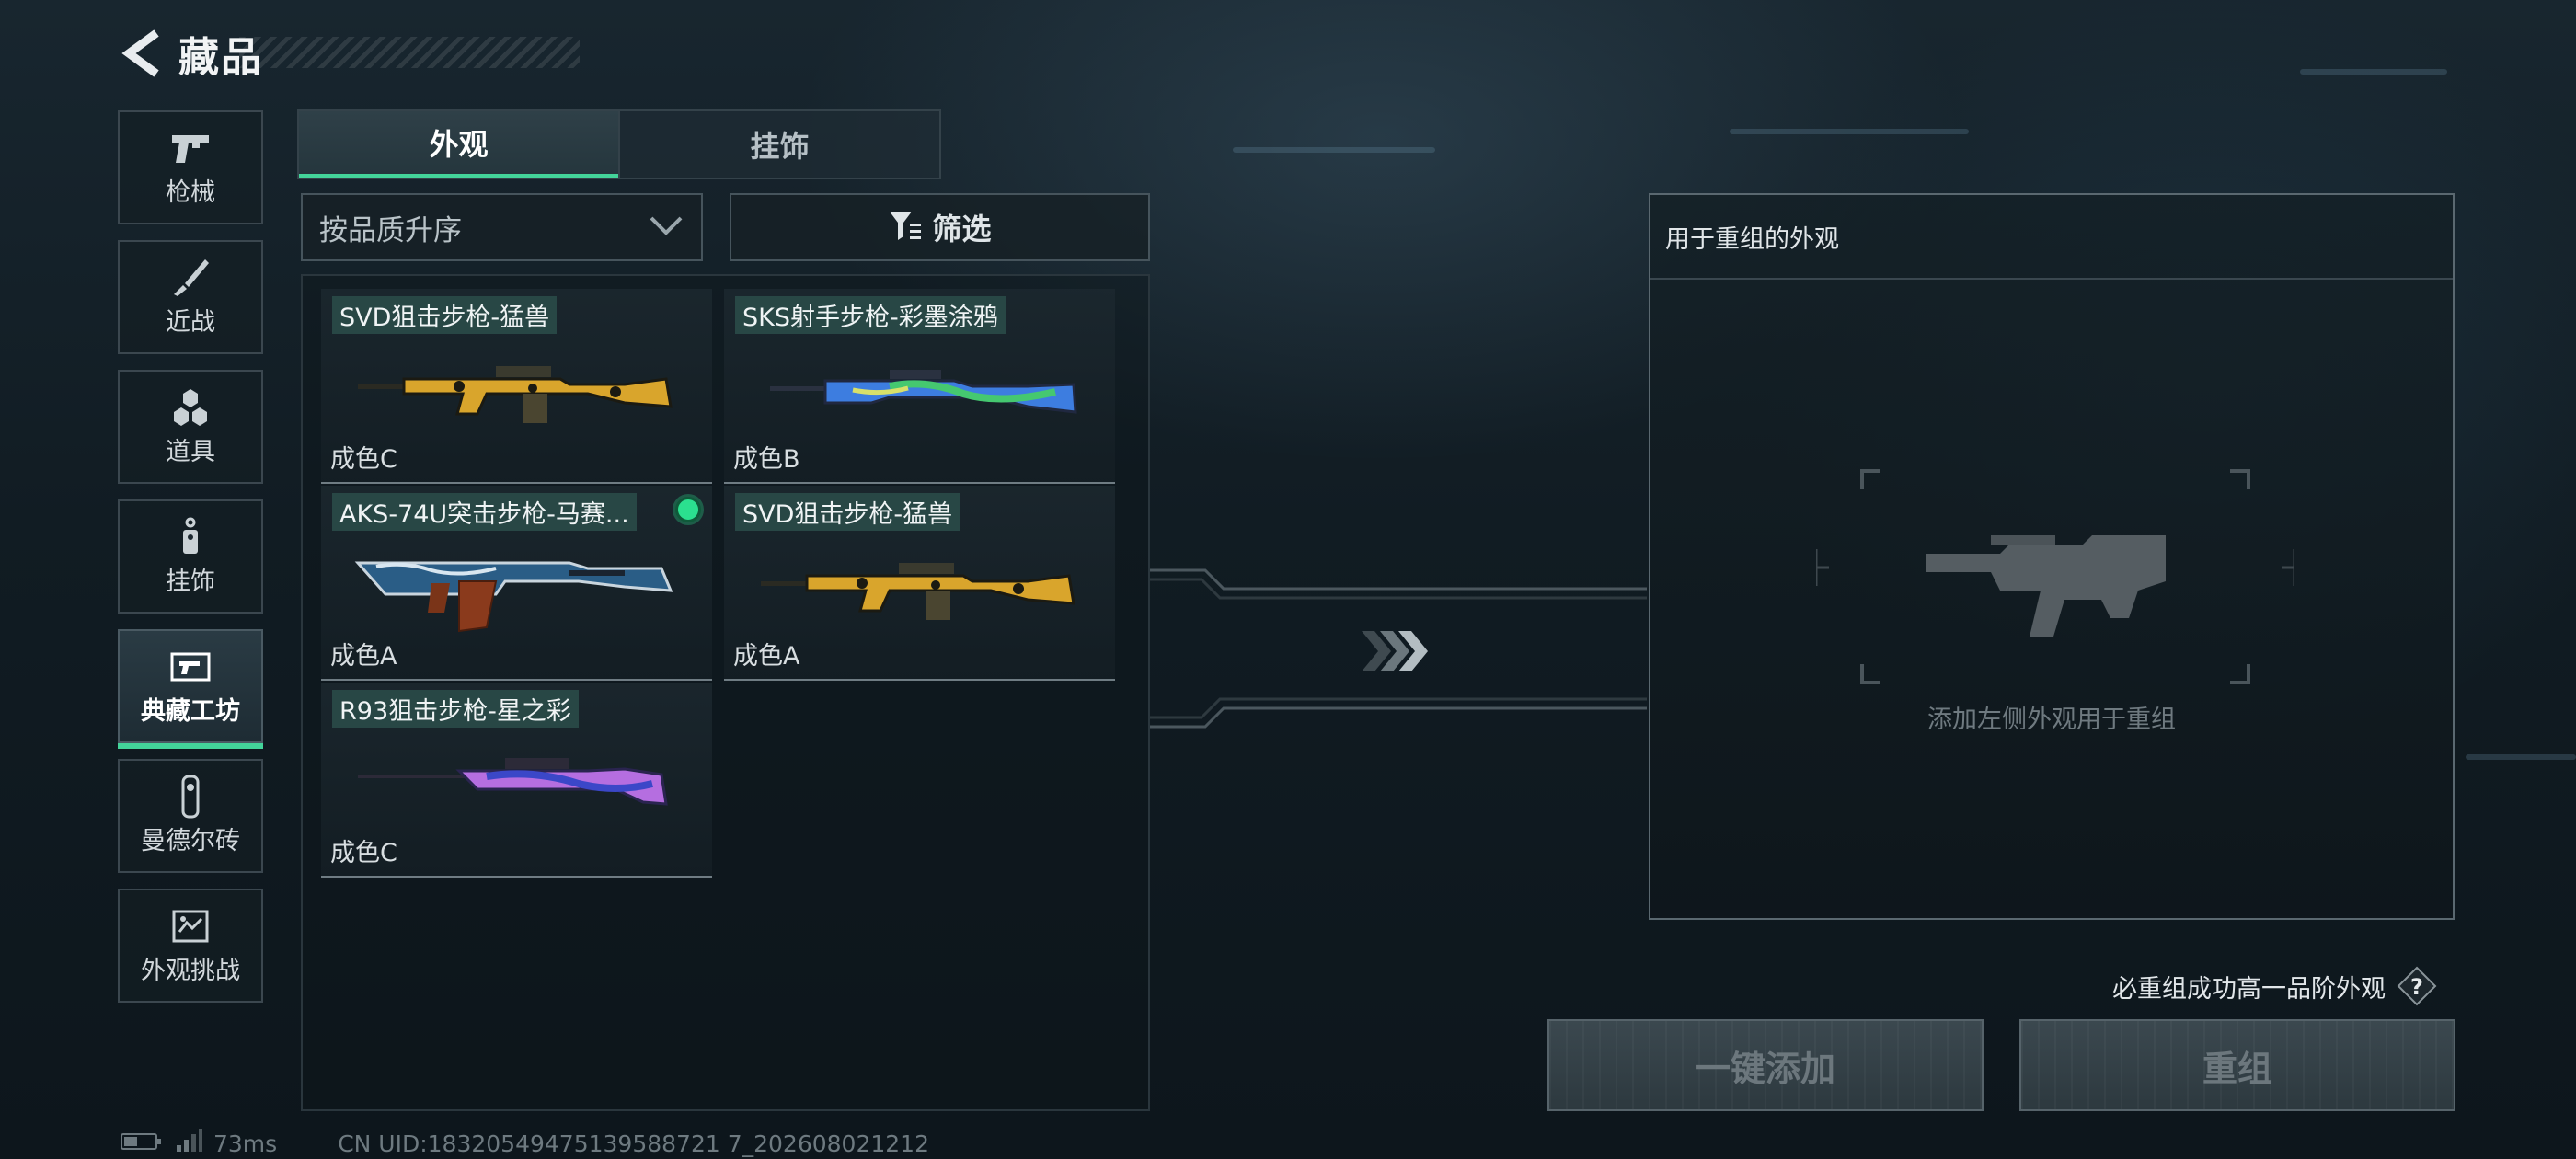  I want to click on skin-card: R93狙击步枪-星之彩 成色C, so click(516, 780).